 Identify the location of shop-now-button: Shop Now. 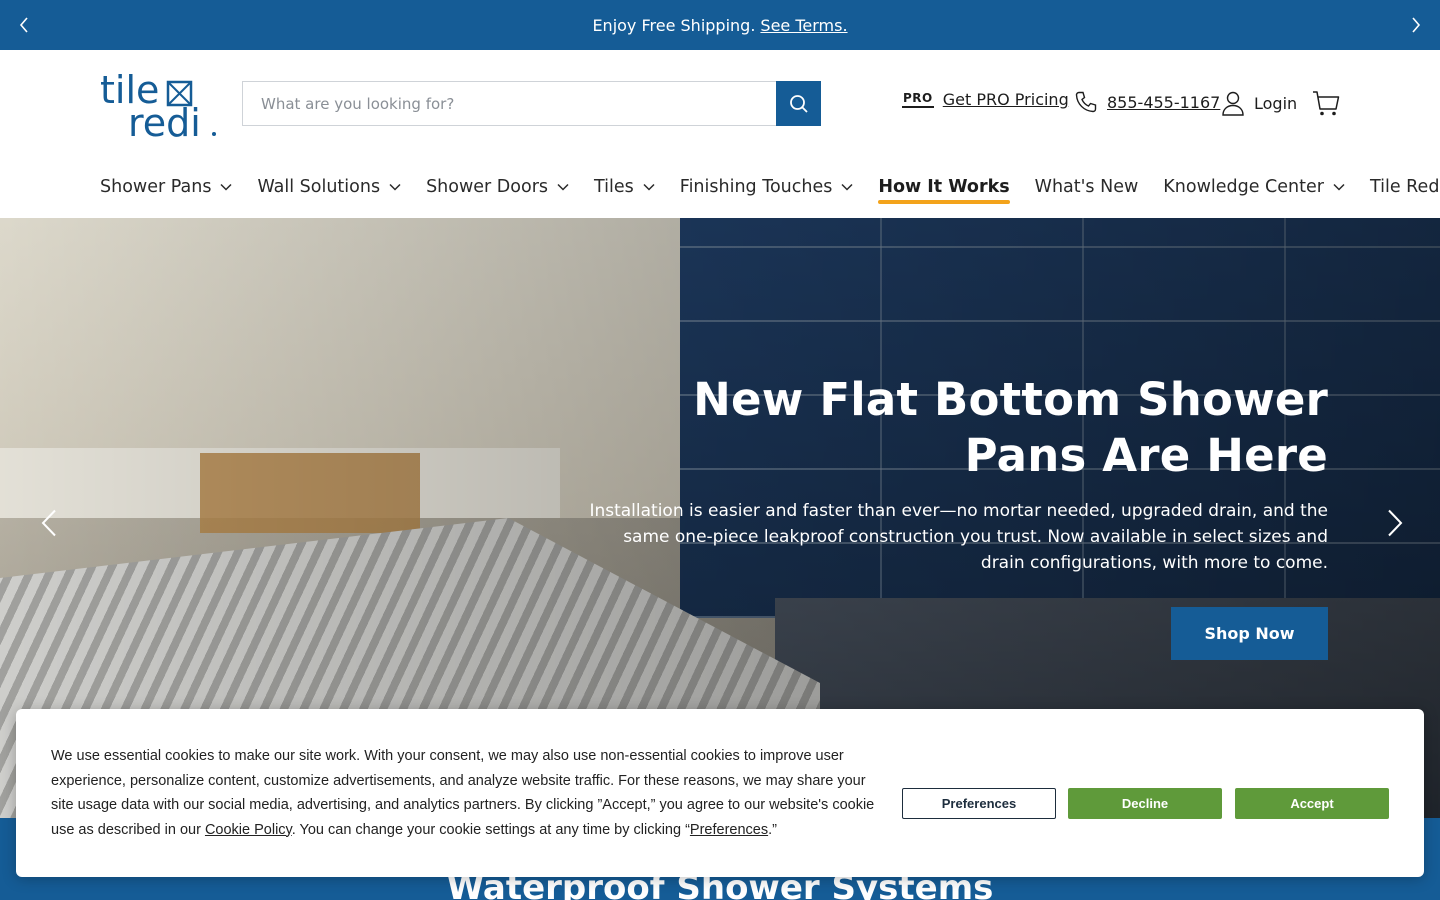
(1249, 633).